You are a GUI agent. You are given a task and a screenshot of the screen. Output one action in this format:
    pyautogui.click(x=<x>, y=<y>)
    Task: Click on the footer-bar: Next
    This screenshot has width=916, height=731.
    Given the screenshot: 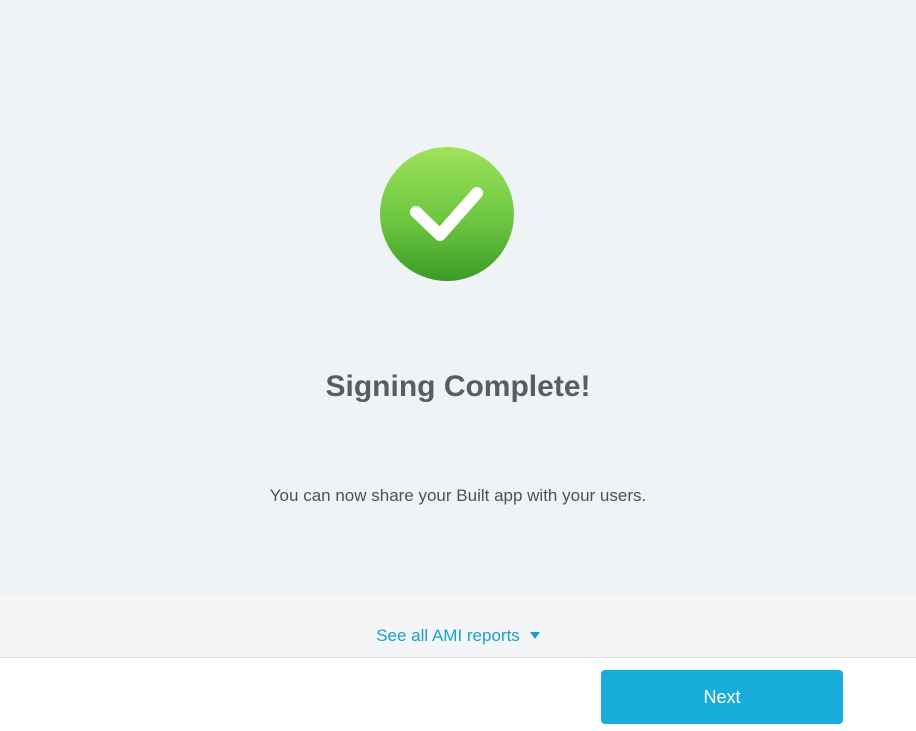 What is the action you would take?
    pyautogui.click(x=458, y=694)
    